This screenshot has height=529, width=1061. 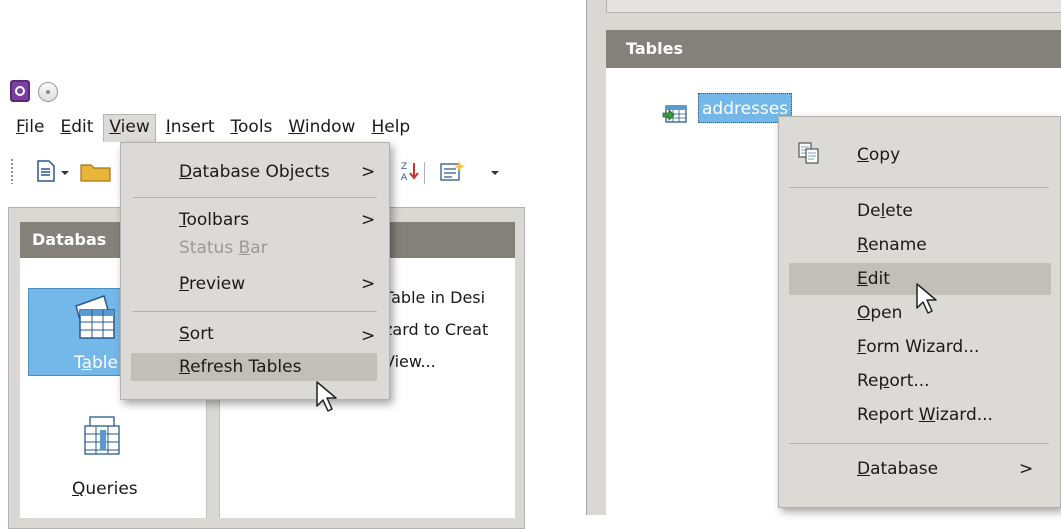 I want to click on table-icon, so click(x=674, y=114).